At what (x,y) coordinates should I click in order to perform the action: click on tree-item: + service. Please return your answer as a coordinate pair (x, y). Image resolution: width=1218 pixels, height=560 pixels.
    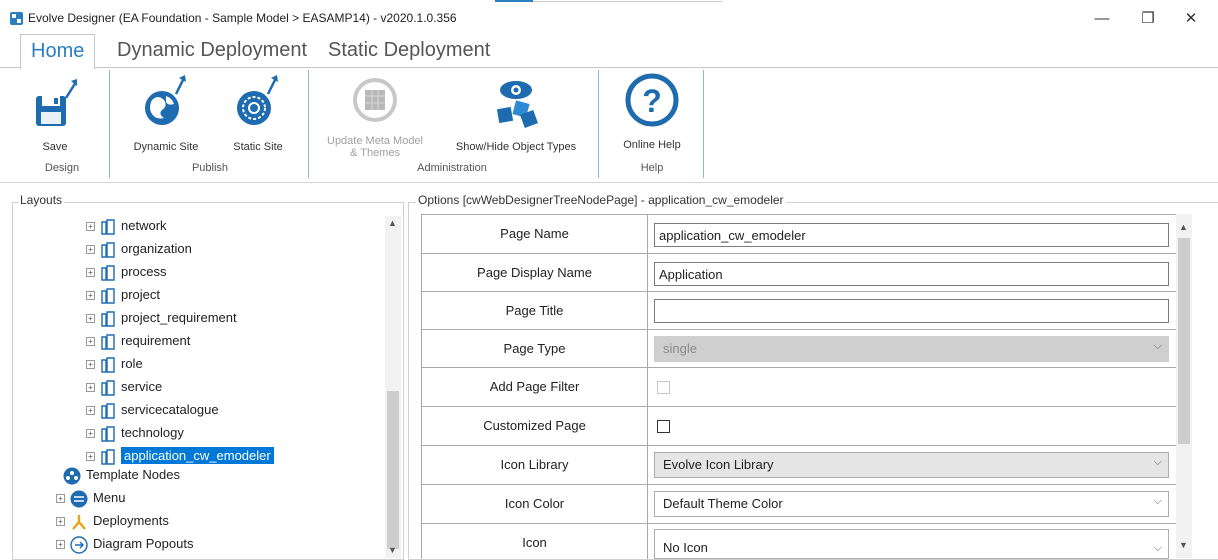
    Looking at the image, I should click on (180, 386).